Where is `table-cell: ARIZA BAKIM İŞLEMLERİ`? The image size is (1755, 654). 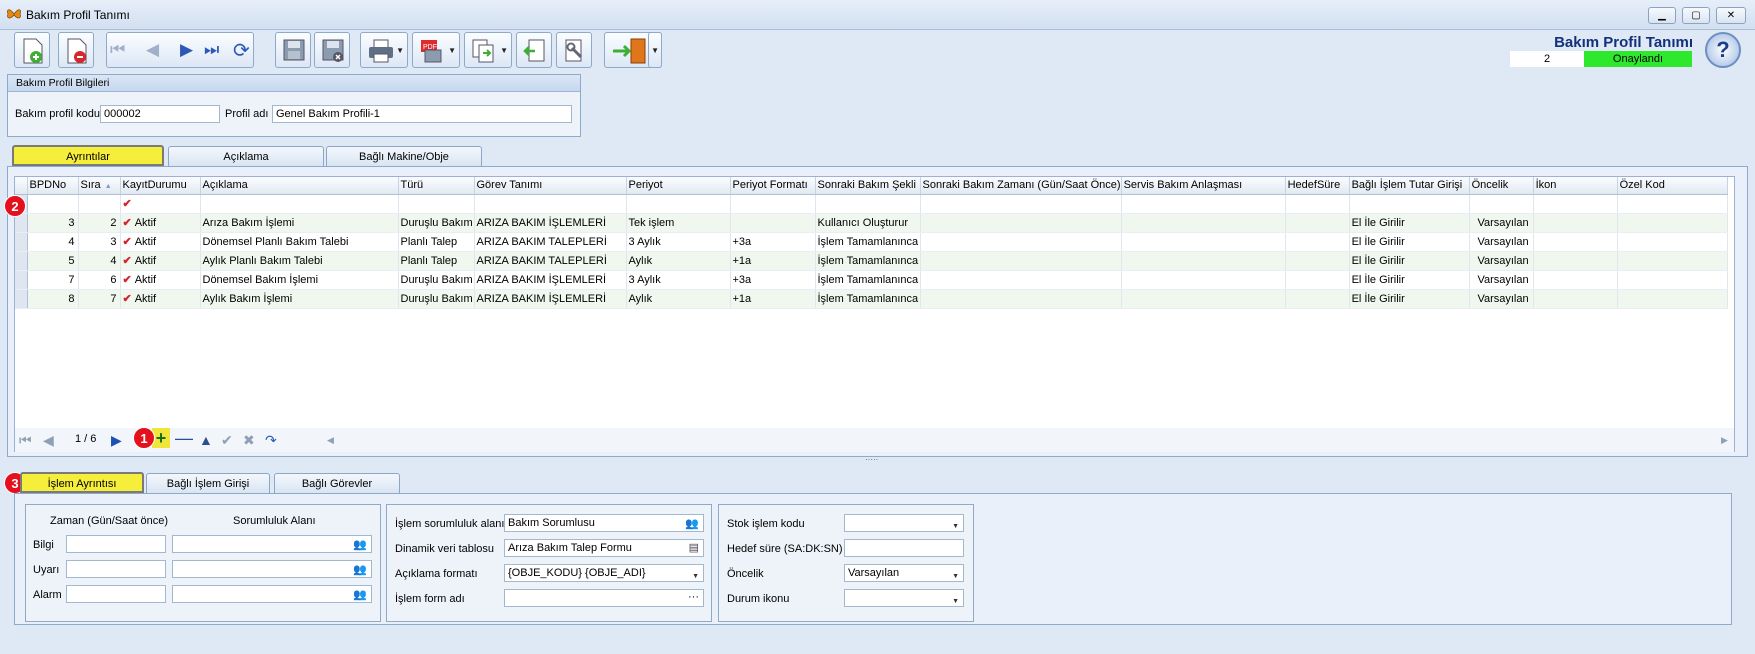
table-cell: ARIZA BAKIM İŞLEMLERİ is located at coordinates (550, 223).